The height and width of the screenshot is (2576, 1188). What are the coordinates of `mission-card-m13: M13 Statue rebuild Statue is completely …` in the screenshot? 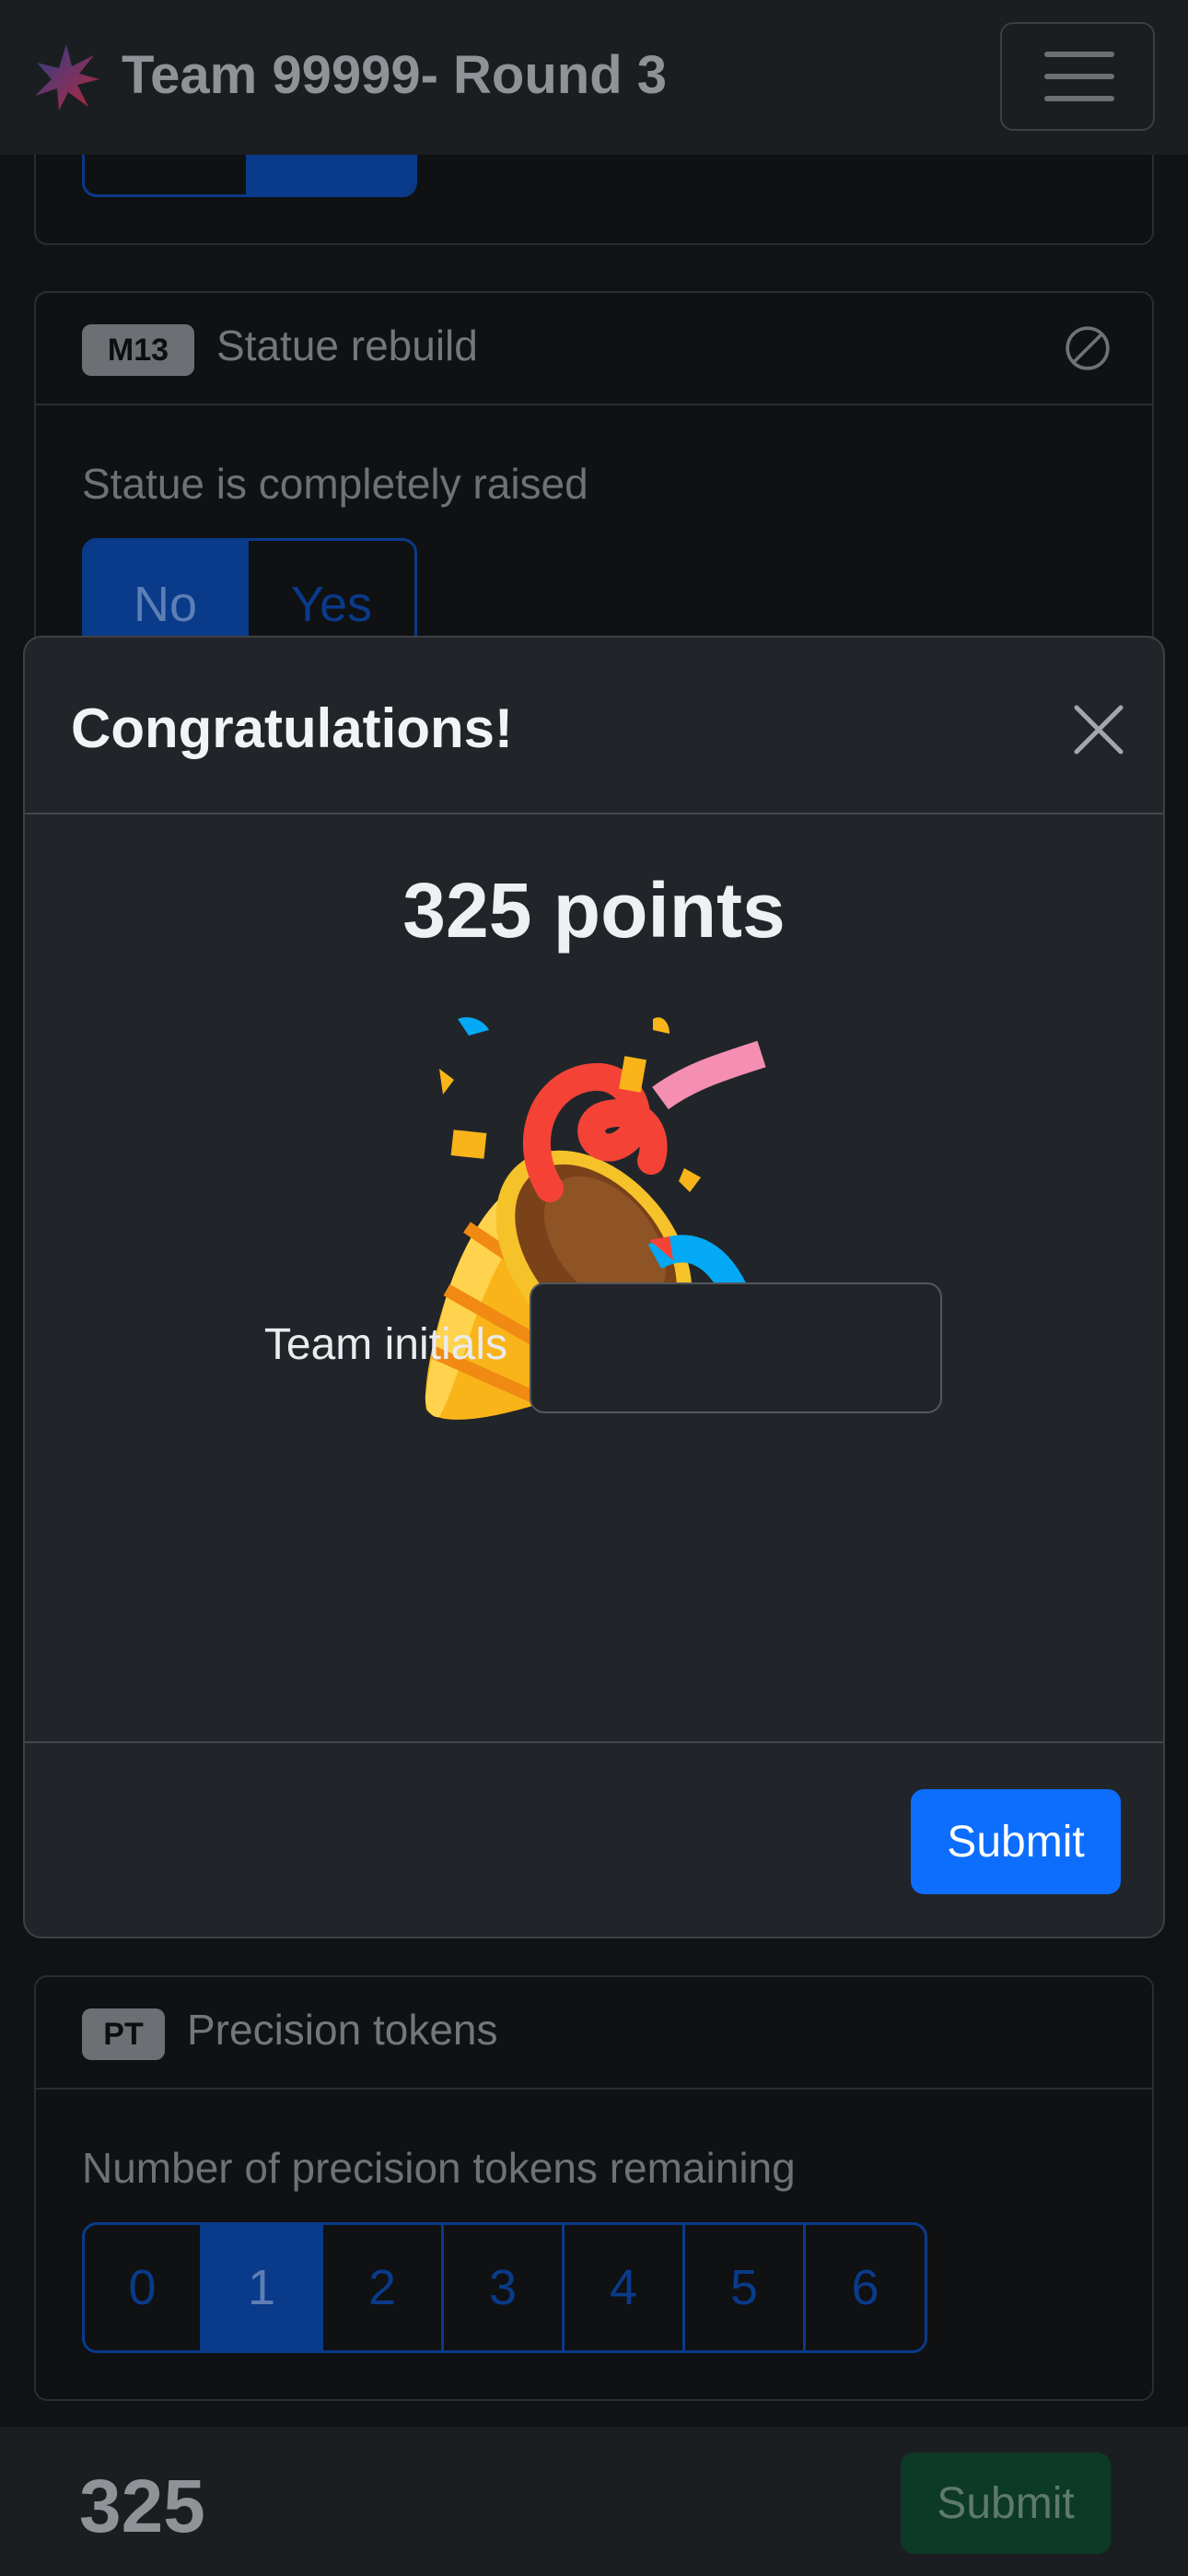 It's located at (594, 484).